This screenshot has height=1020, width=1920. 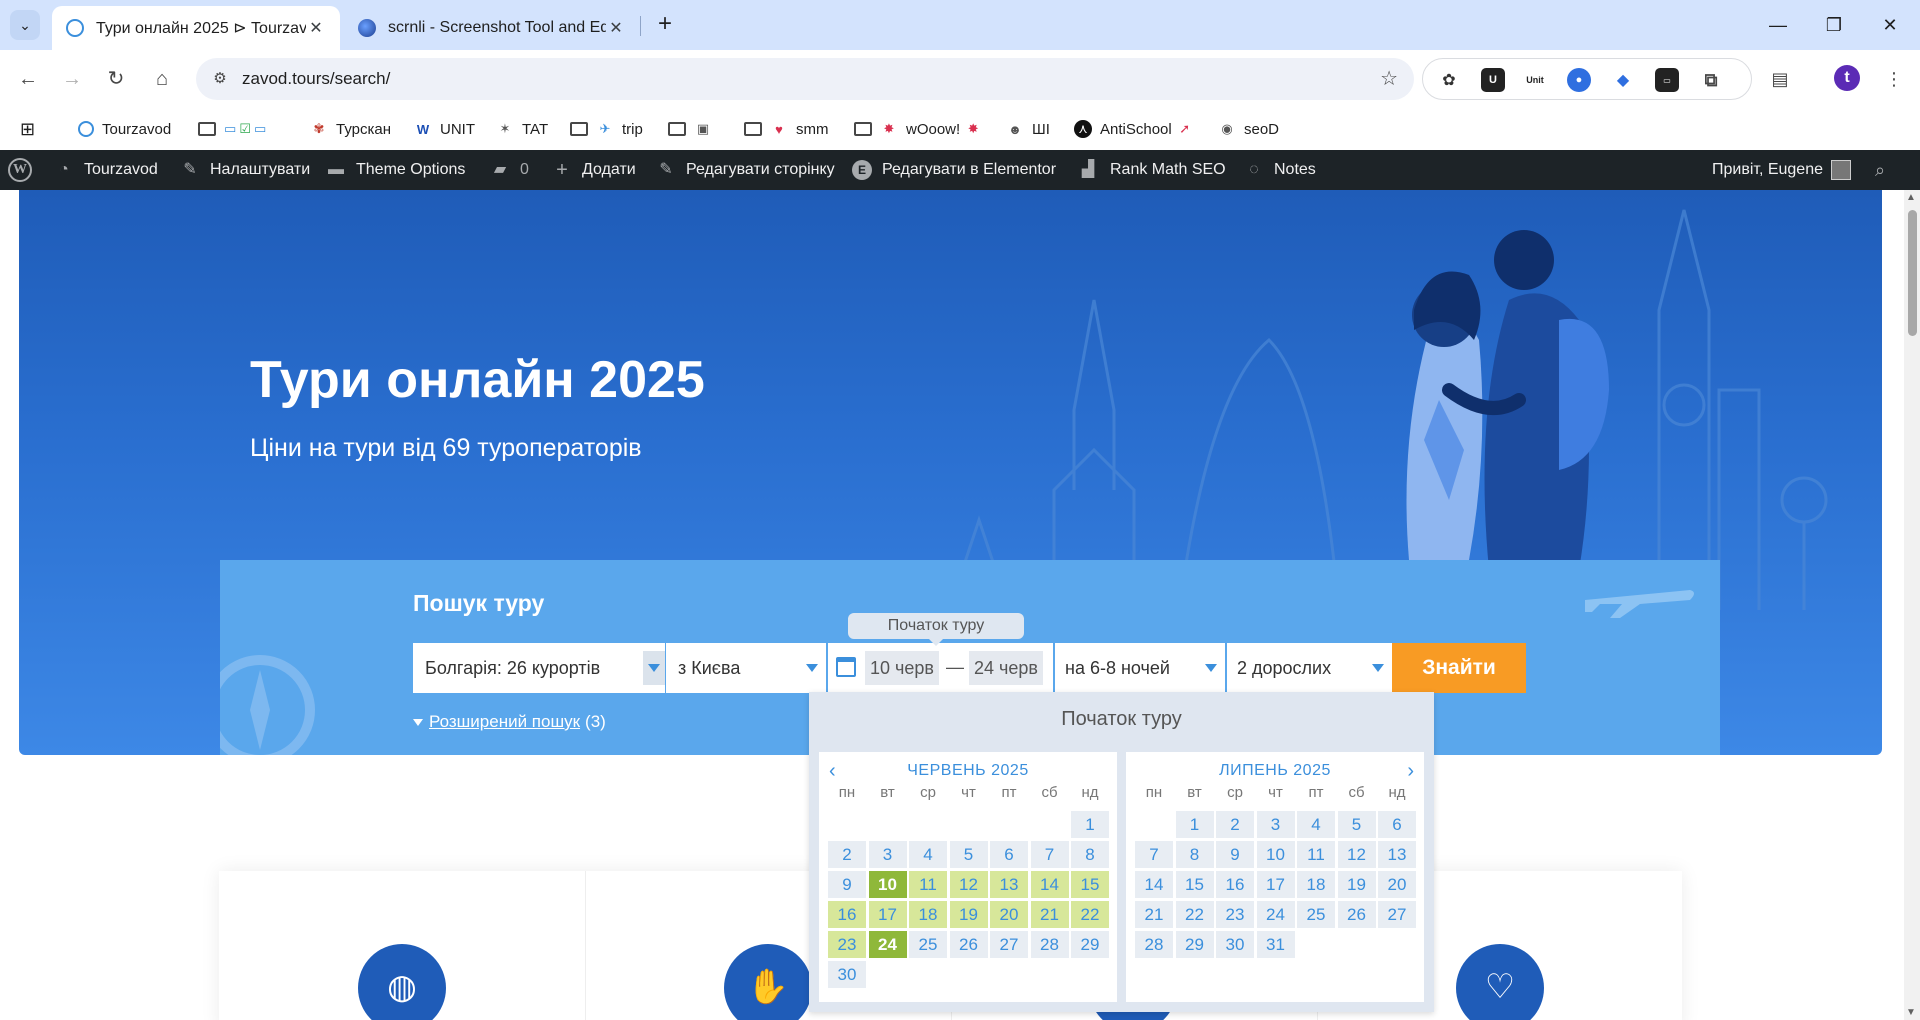 What do you see at coordinates (1579, 80) in the screenshot?
I see `extension-scrnli-icon: ●` at bounding box center [1579, 80].